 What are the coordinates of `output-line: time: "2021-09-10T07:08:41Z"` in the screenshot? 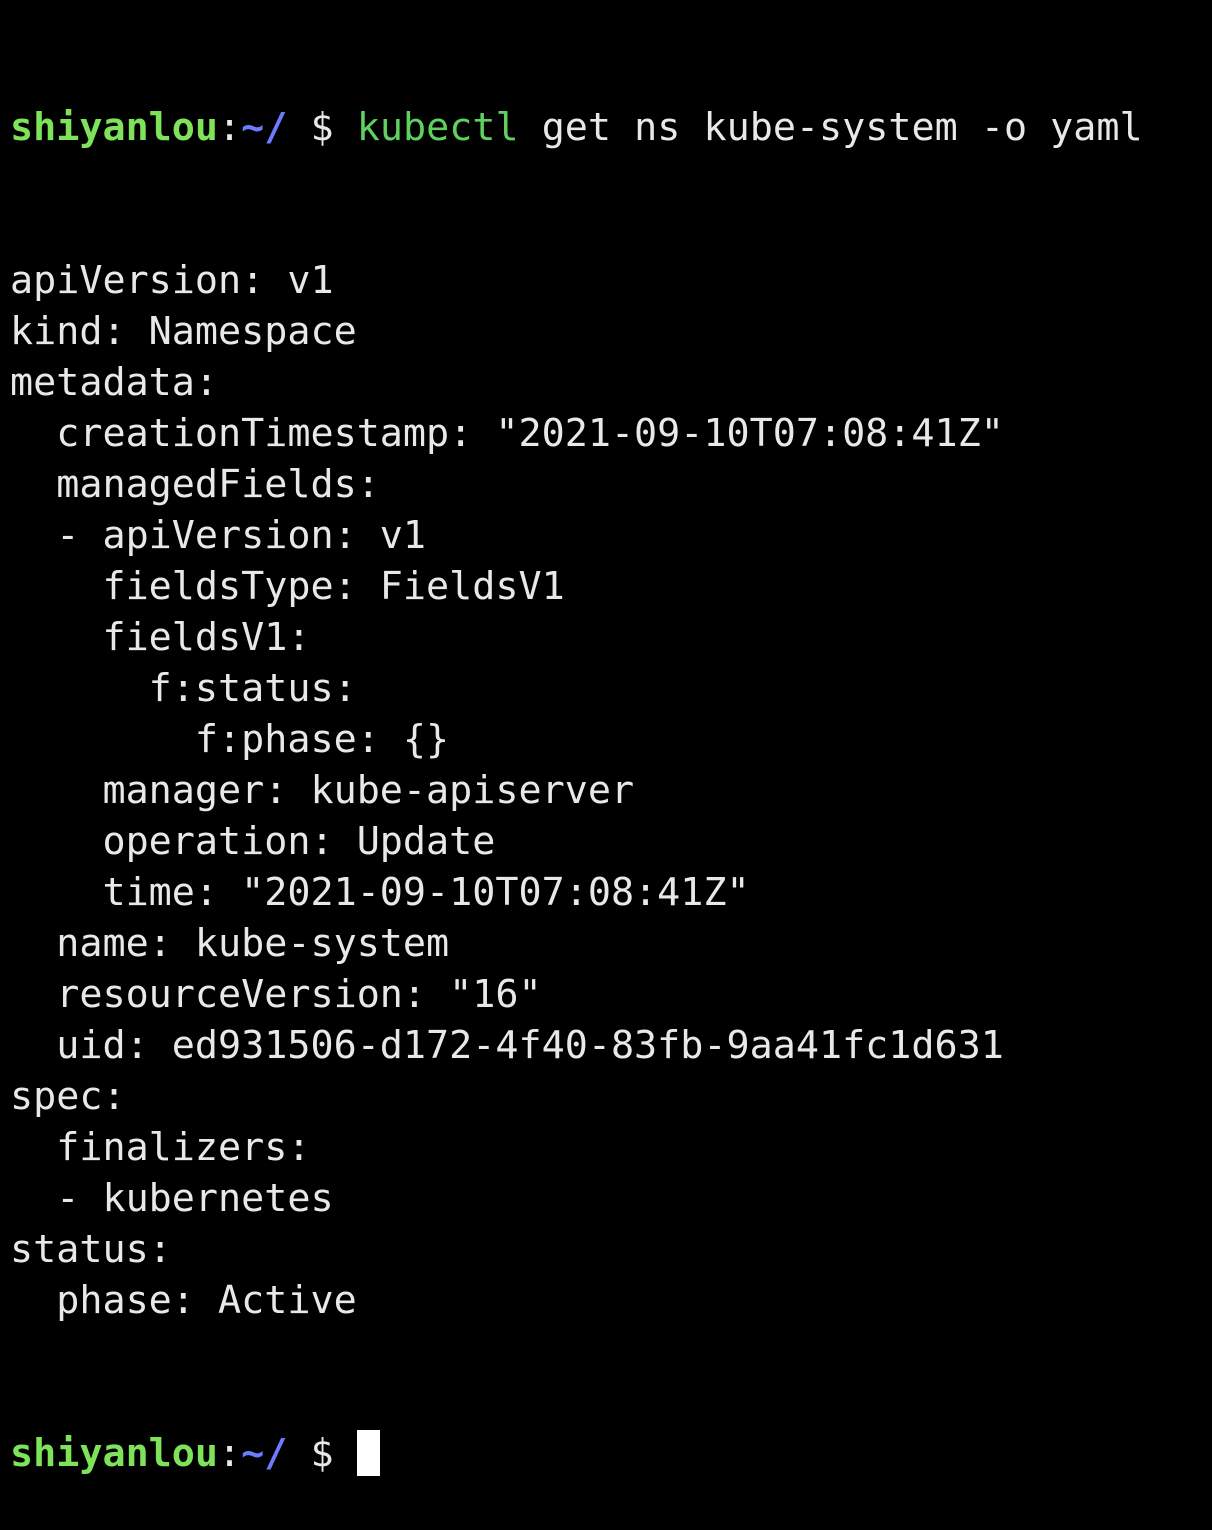 It's located at (380, 892).